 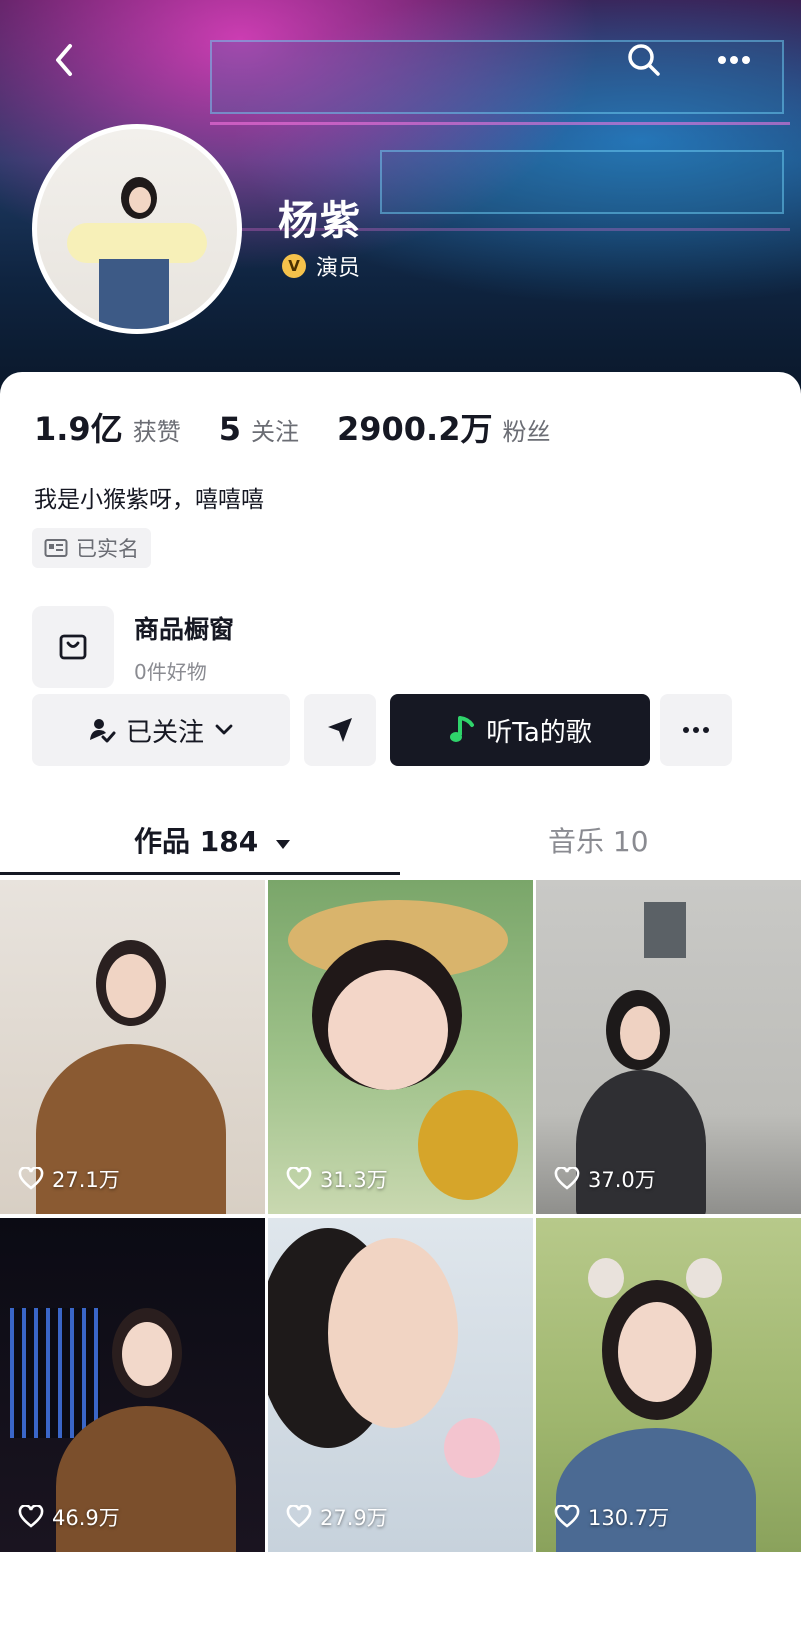 What do you see at coordinates (86, 1180) in the screenshot?
I see `likes-count: 27.1万` at bounding box center [86, 1180].